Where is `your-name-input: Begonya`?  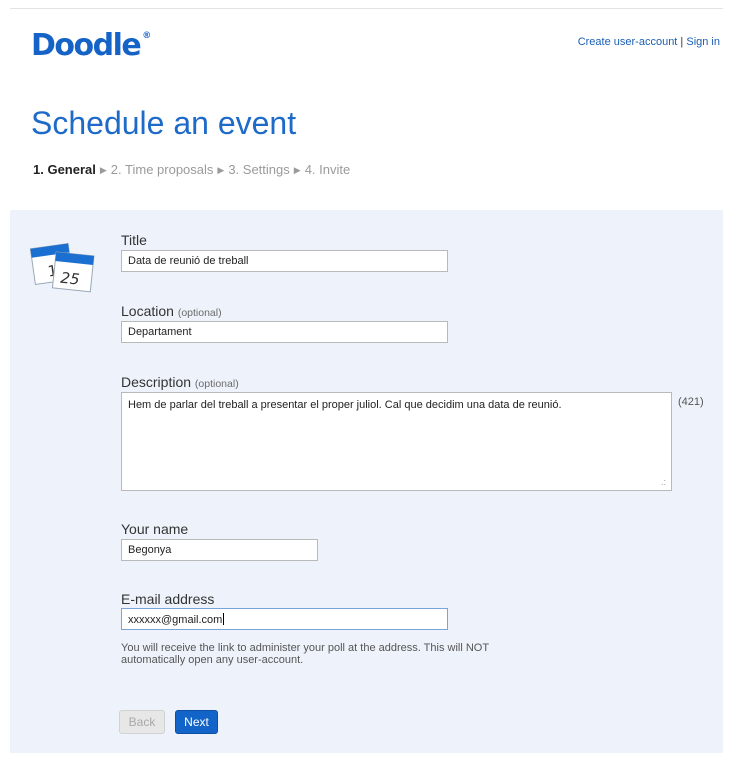 your-name-input: Begonya is located at coordinates (219, 550).